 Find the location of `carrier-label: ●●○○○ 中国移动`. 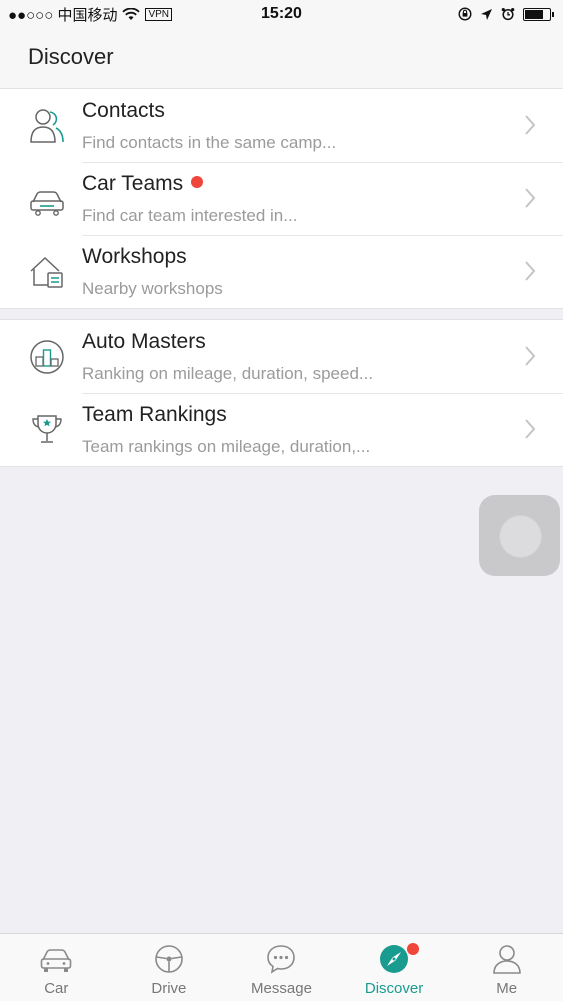

carrier-label: ●●○○○ 中国移动 is located at coordinates (63, 15).